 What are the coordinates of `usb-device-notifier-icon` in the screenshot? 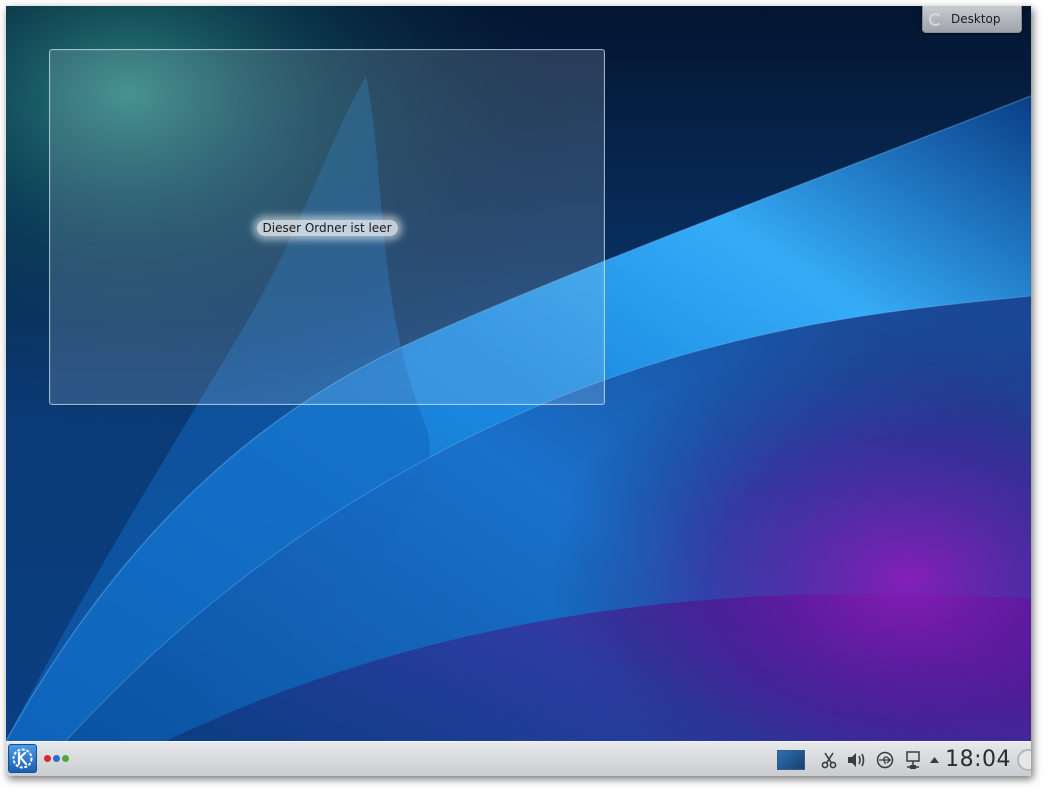 It's located at (885, 759).